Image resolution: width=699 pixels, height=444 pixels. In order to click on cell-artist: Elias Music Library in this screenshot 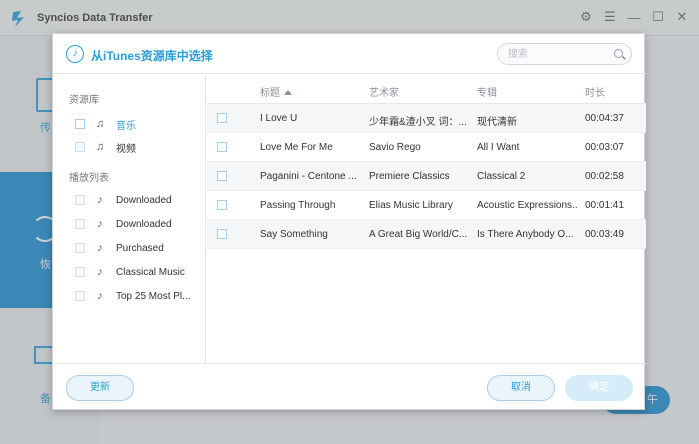, I will do `click(411, 205)`.